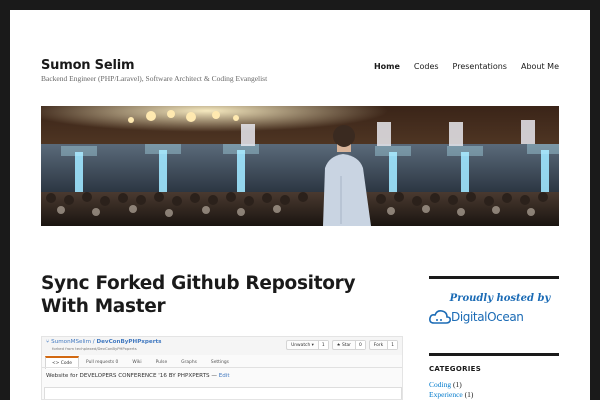  Describe the element at coordinates (487, 317) in the screenshot. I see `digitalocean-brand: DigitalOcean` at that location.